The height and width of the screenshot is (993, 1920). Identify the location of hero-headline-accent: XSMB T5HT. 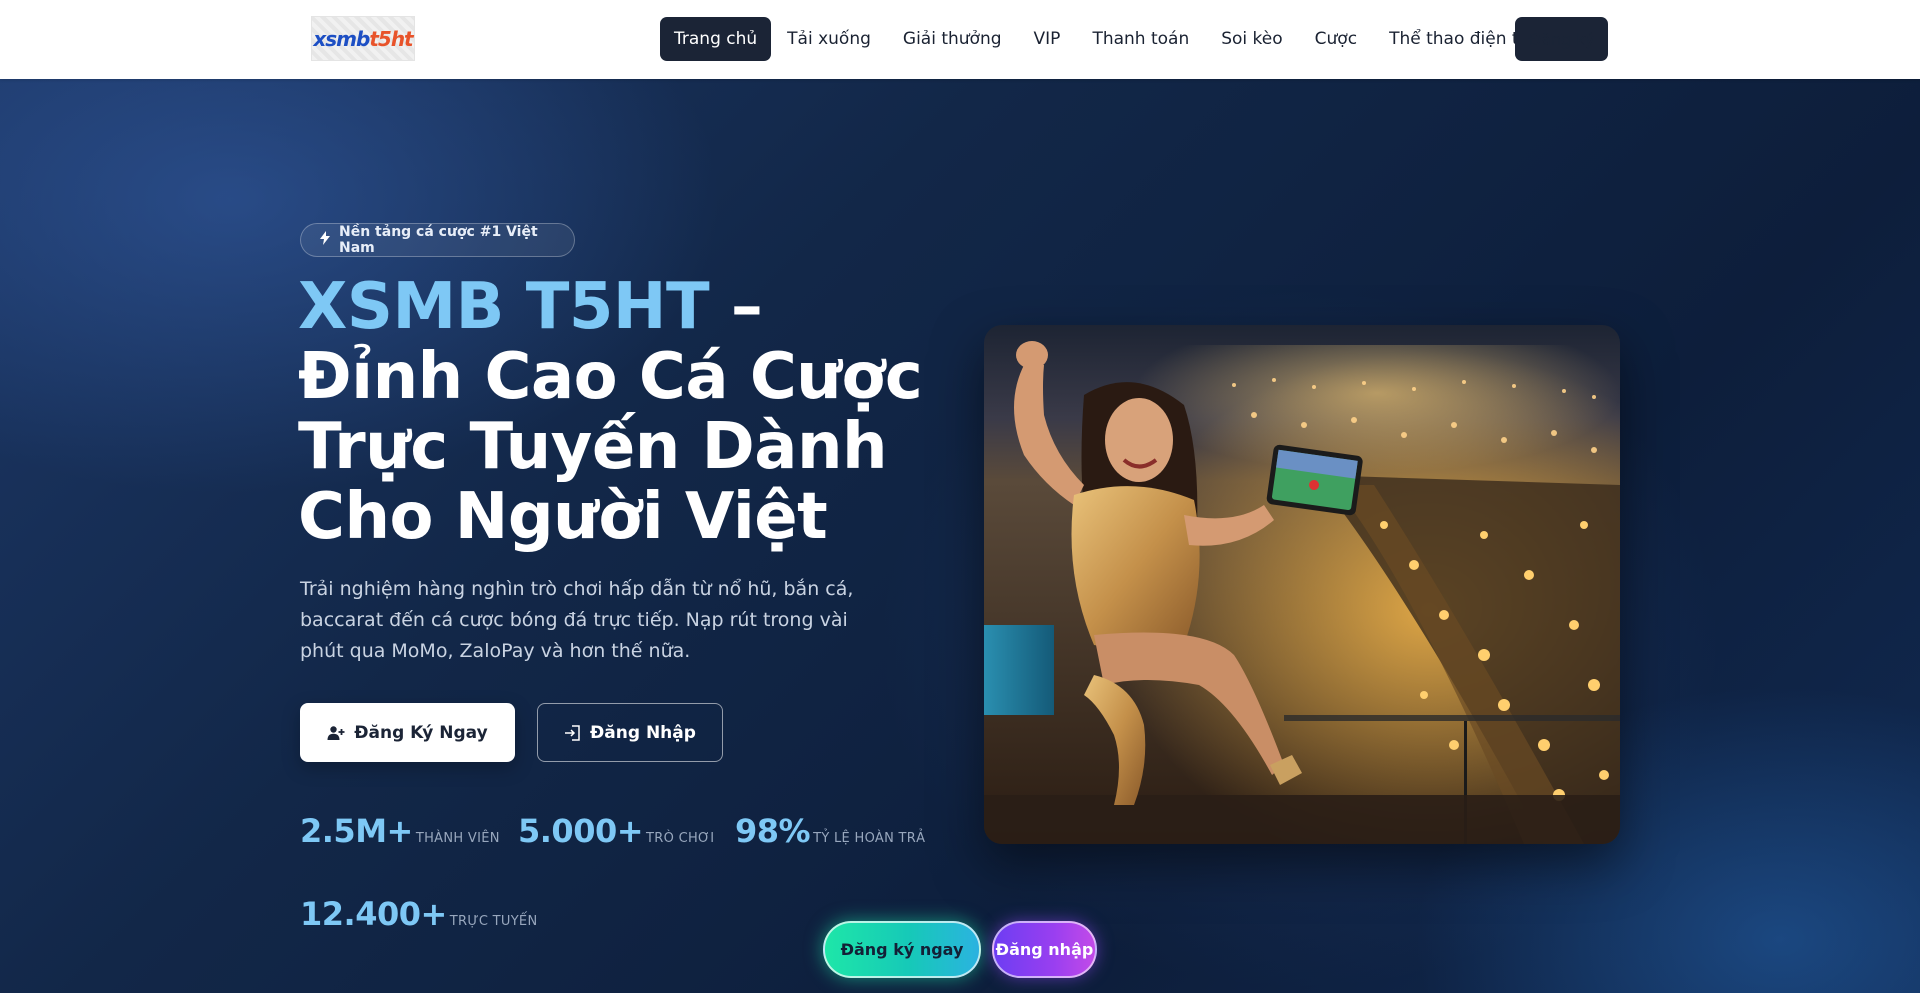
(504, 307).